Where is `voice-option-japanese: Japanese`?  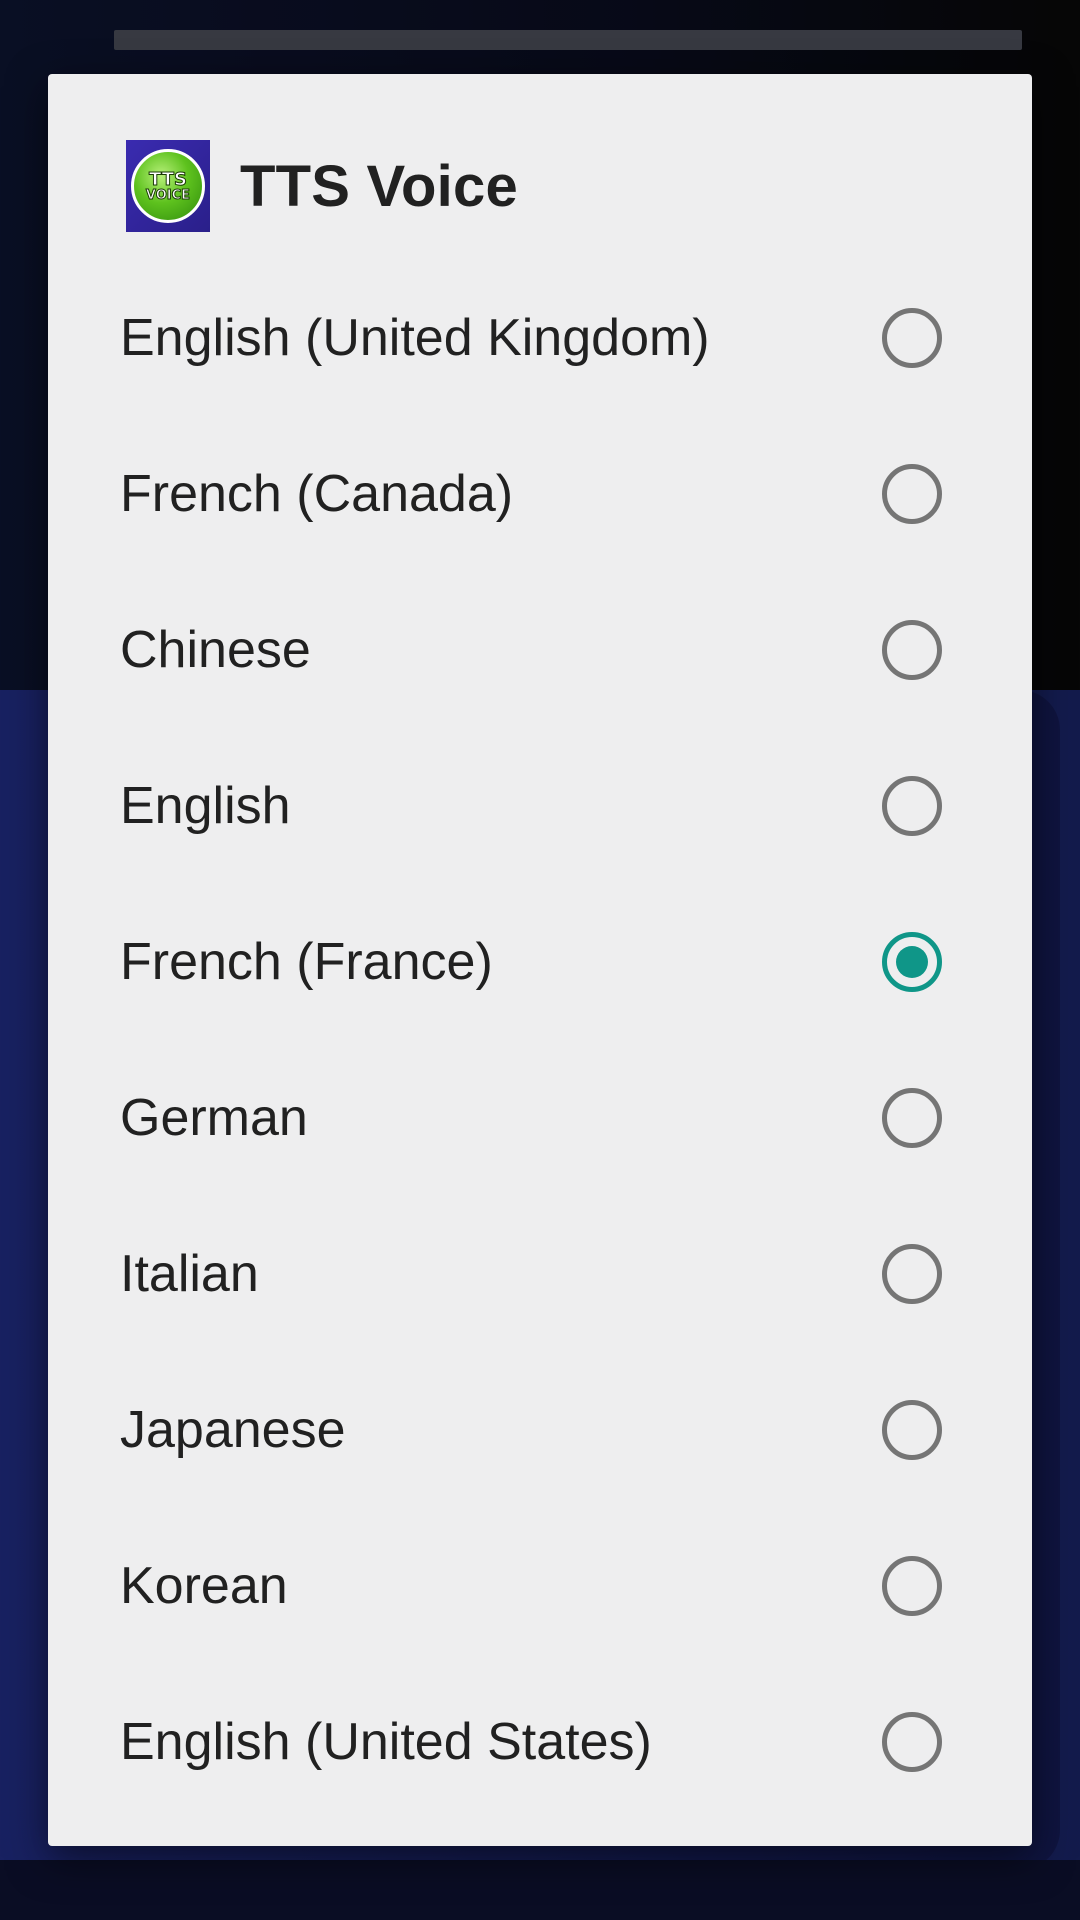
voice-option-japanese: Japanese is located at coordinates (540, 1430).